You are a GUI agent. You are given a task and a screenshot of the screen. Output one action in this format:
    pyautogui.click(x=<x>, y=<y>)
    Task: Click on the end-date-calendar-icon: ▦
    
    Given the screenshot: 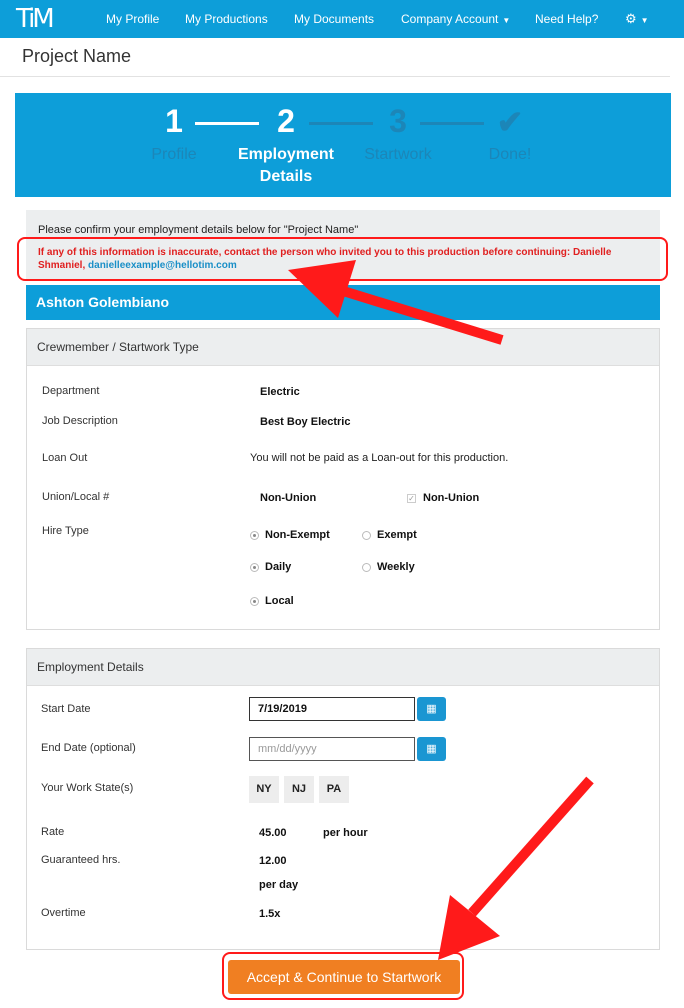 What is the action you would take?
    pyautogui.click(x=431, y=749)
    